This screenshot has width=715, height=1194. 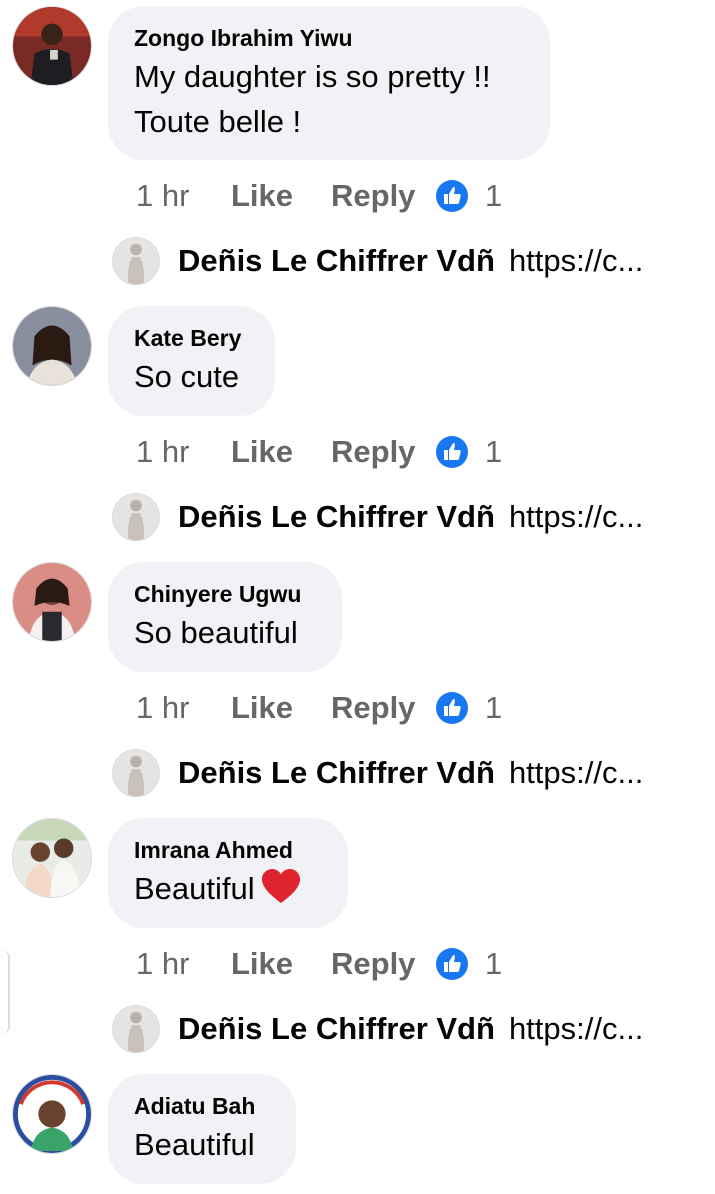 I want to click on comment-text-line: So cute, so click(x=187, y=376).